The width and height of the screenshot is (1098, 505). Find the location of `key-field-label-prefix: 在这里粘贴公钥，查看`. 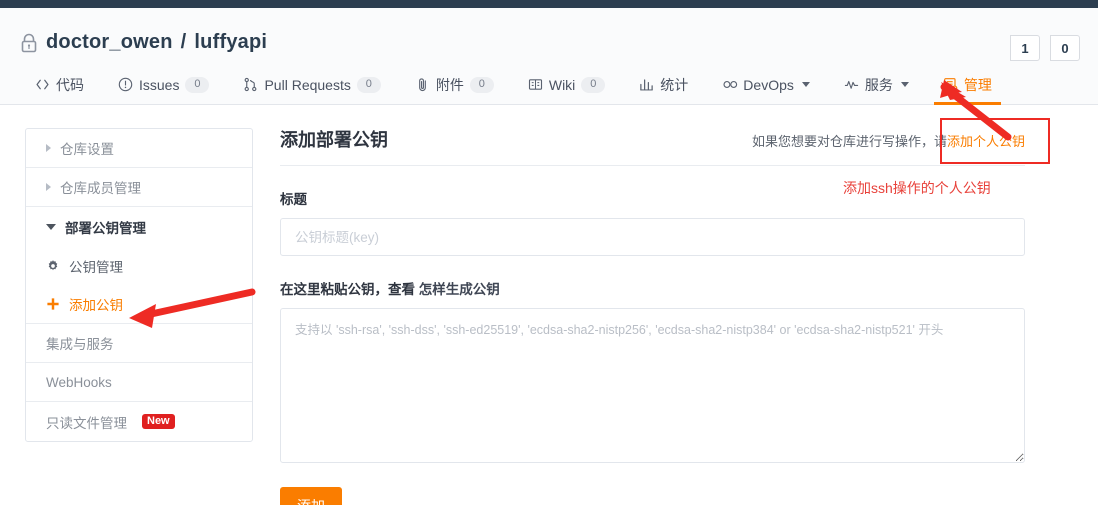

key-field-label-prefix: 在这里粘贴公钥，查看 is located at coordinates (349, 289).